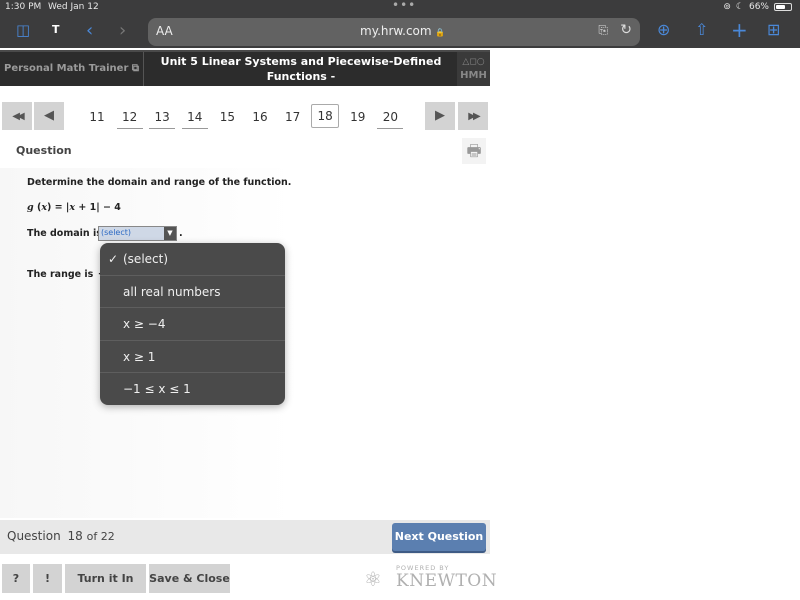 The height and width of the screenshot is (600, 800). I want to click on domain-option-label: all real numbers, so click(172, 291).